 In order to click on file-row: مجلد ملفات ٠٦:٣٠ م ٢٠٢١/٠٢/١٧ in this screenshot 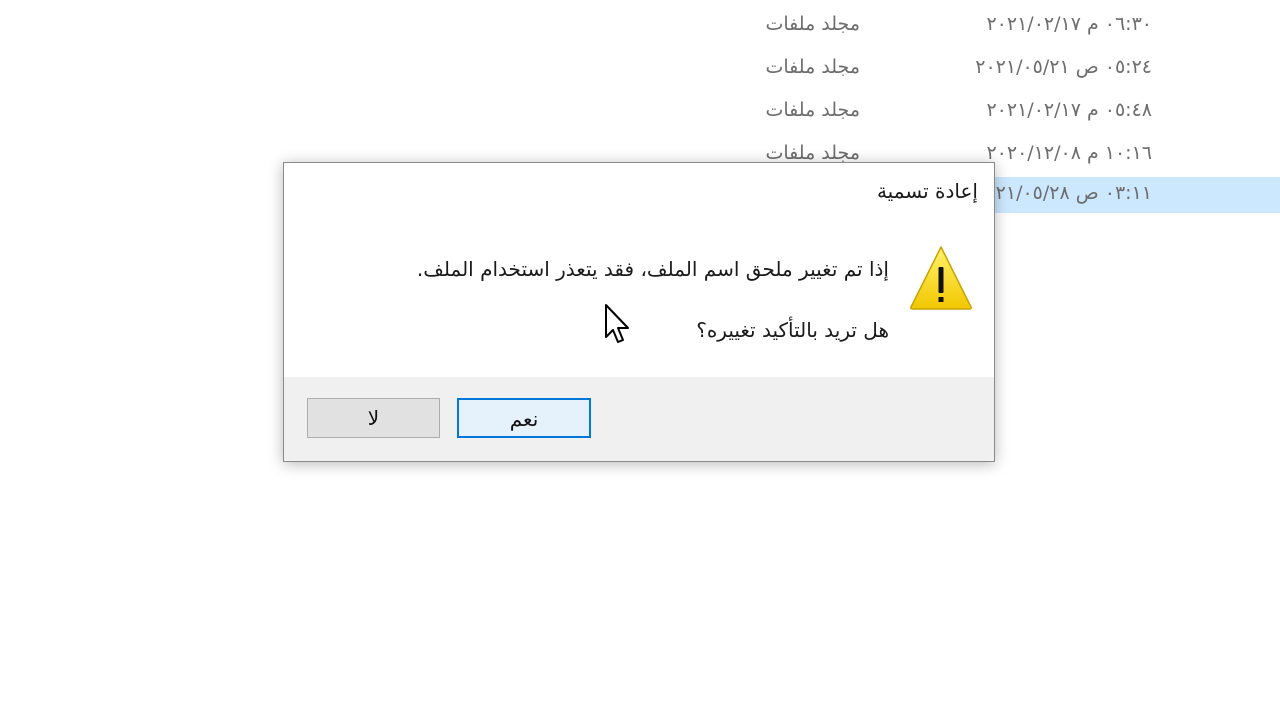, I will do `click(990, 26)`.